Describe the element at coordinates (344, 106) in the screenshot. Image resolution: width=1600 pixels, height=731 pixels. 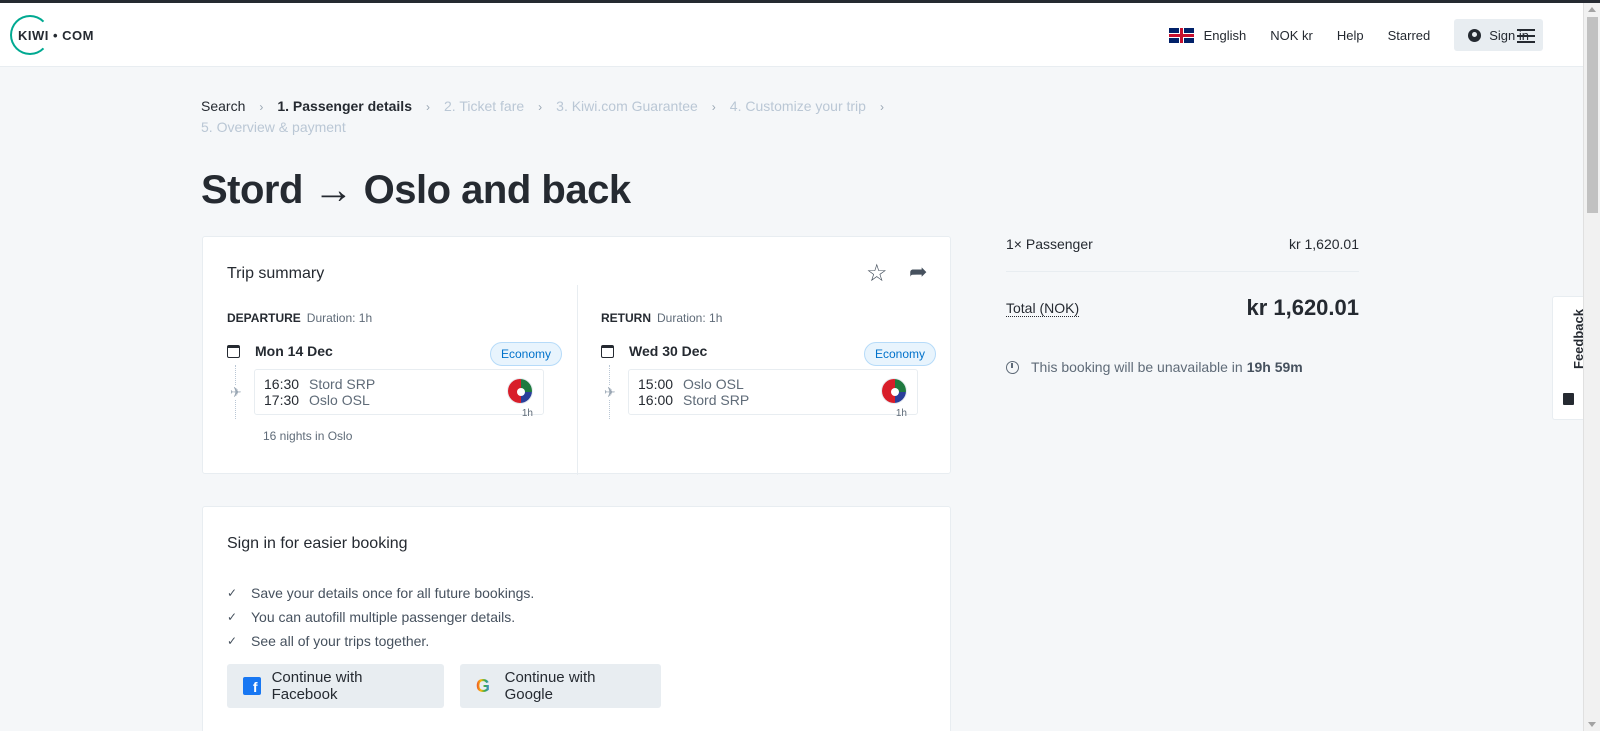
I see `breadcrumb-passenger-details: 1. Passenger details` at that location.